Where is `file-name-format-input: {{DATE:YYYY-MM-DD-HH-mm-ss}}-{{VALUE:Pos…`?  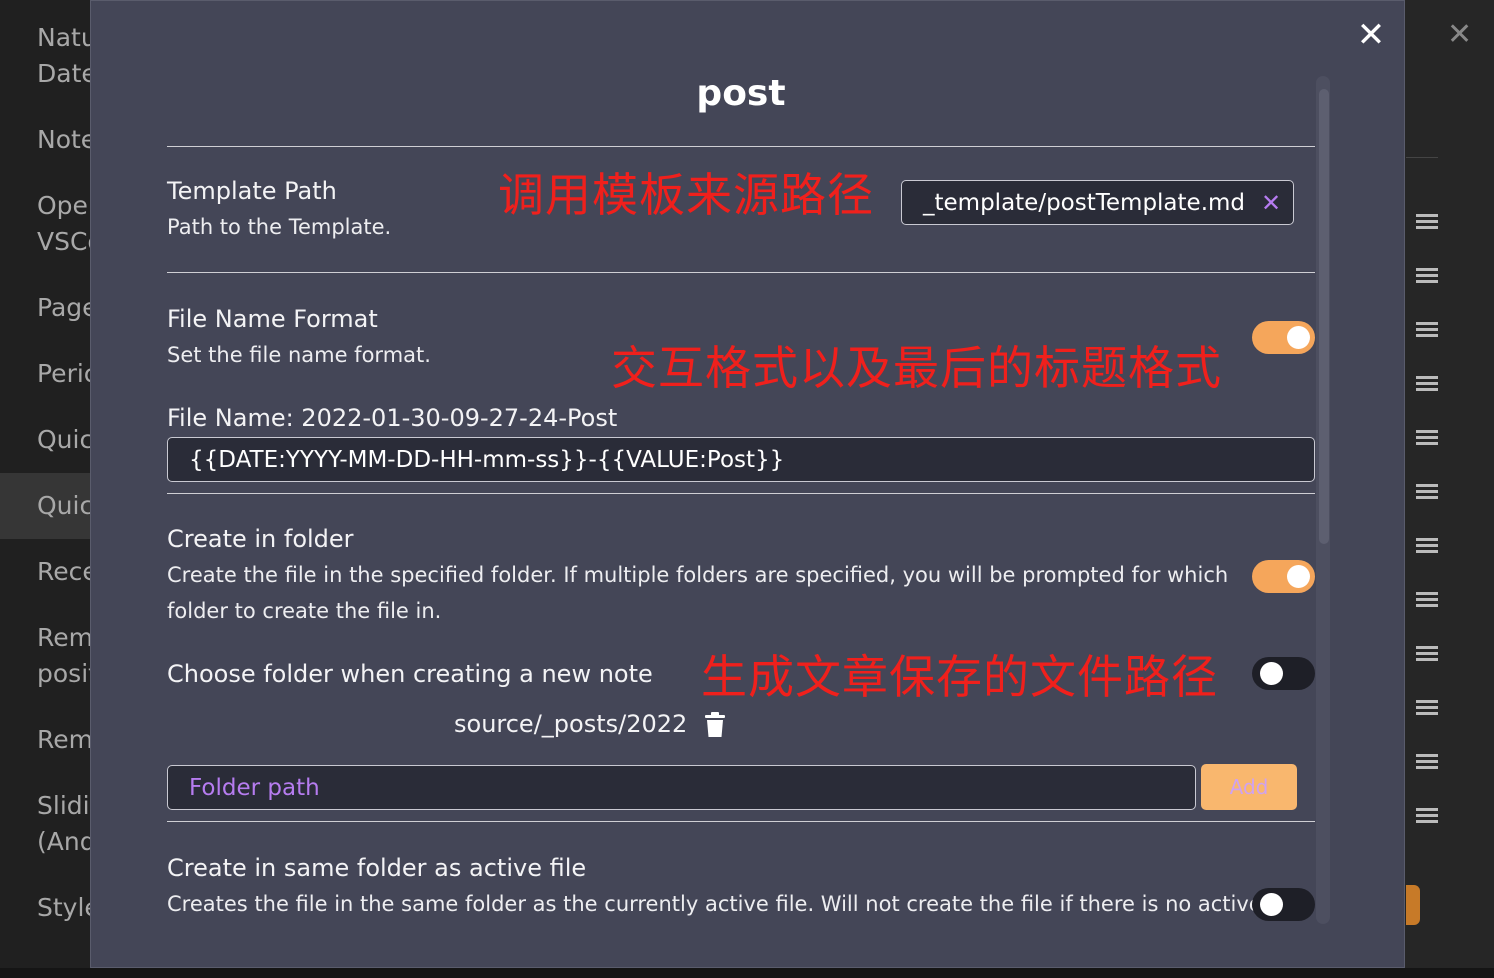 file-name-format-input: {{DATE:YYYY-MM-DD-HH-mm-ss}}-{{VALUE:Pos… is located at coordinates (741, 459).